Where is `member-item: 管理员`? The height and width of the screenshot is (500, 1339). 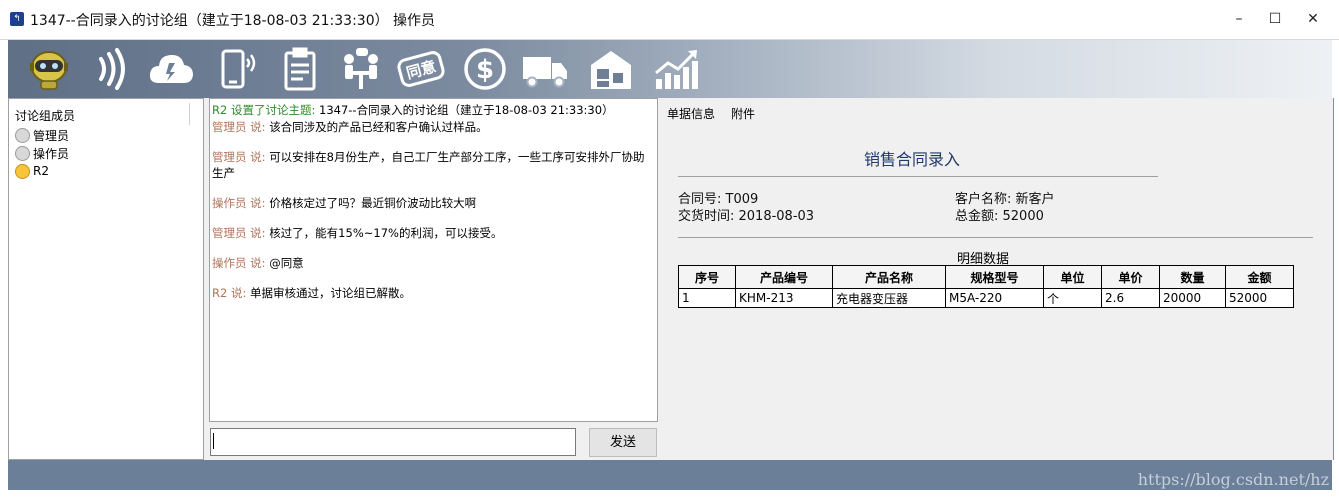
member-item: 管理员 is located at coordinates (42, 135).